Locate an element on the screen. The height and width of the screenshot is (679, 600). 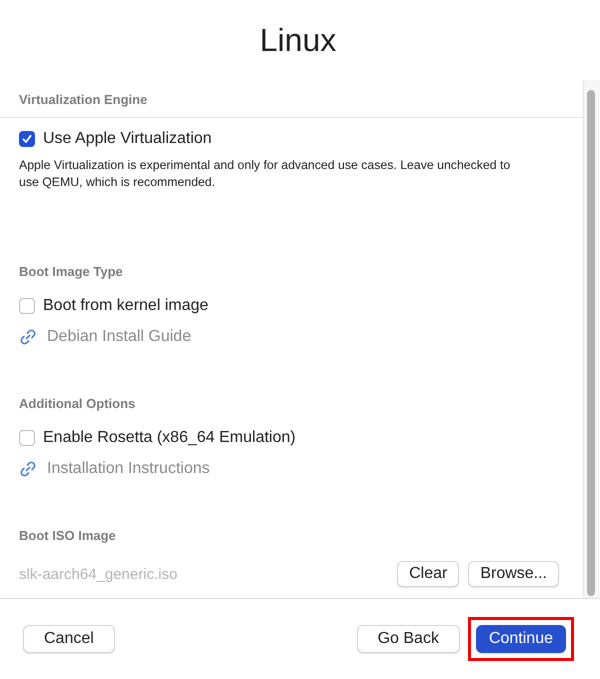
section-header: Boot Image Type is located at coordinates (71, 271).